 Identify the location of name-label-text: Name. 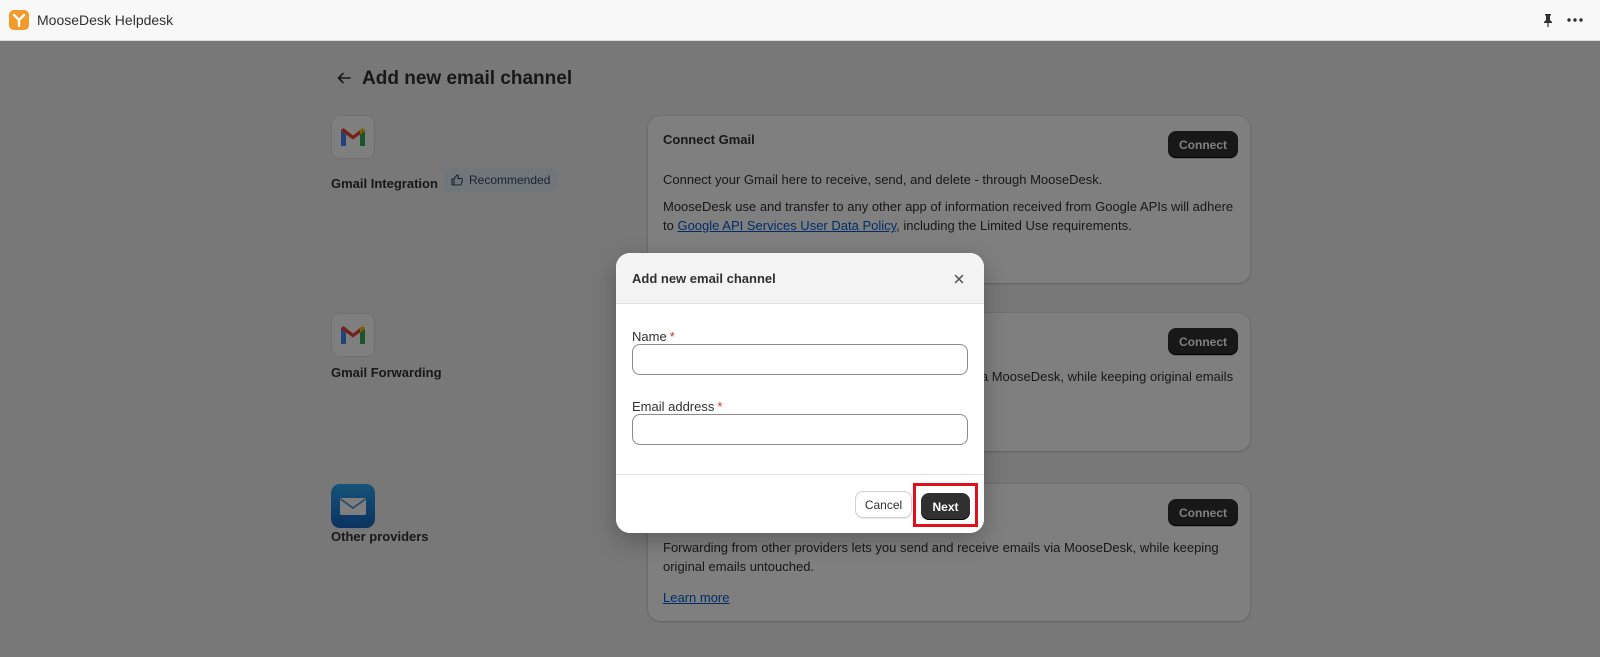
(649, 336).